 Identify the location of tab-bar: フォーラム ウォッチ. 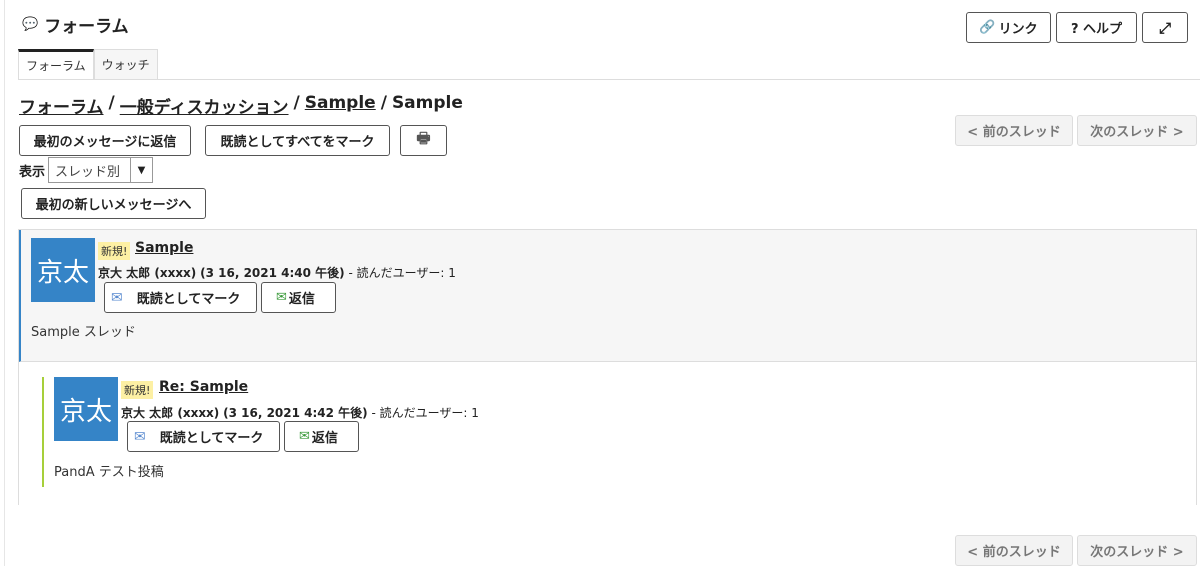
(88, 64).